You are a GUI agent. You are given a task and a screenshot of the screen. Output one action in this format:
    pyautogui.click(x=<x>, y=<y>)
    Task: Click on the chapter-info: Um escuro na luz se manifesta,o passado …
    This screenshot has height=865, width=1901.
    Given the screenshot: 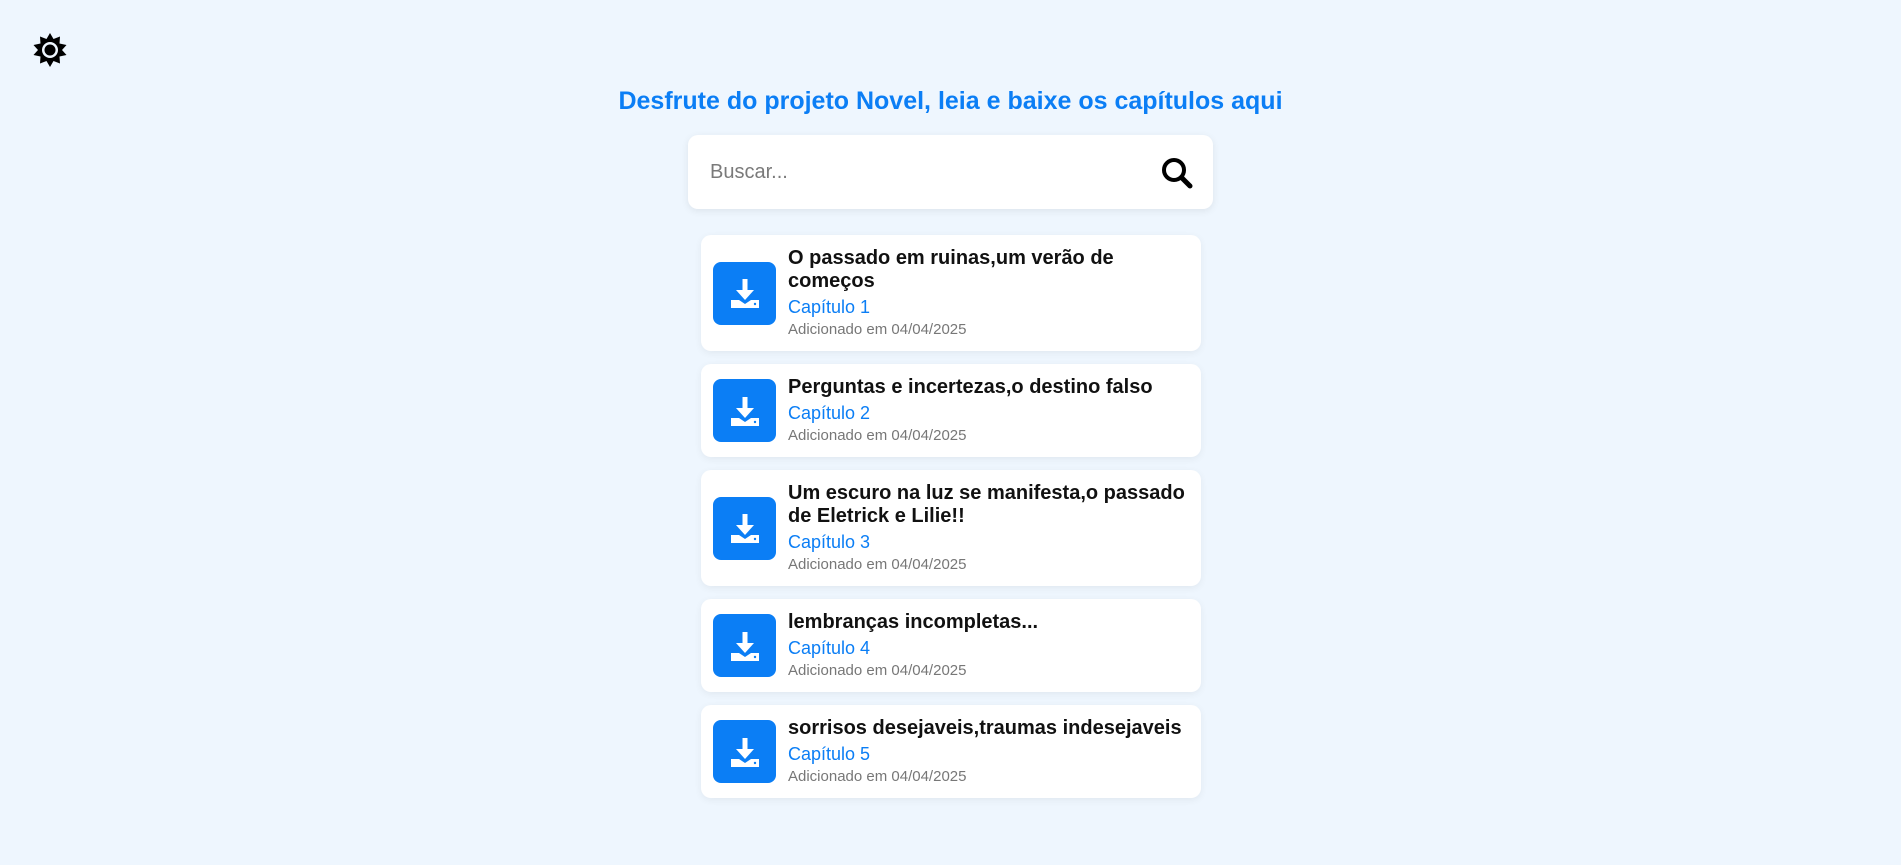 What is the action you would take?
    pyautogui.click(x=988, y=528)
    